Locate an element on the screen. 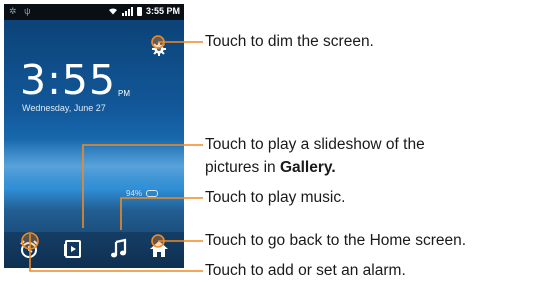 This screenshot has width=537, height=287. gallery-callout-prefix: pictures in is located at coordinates (242, 167).